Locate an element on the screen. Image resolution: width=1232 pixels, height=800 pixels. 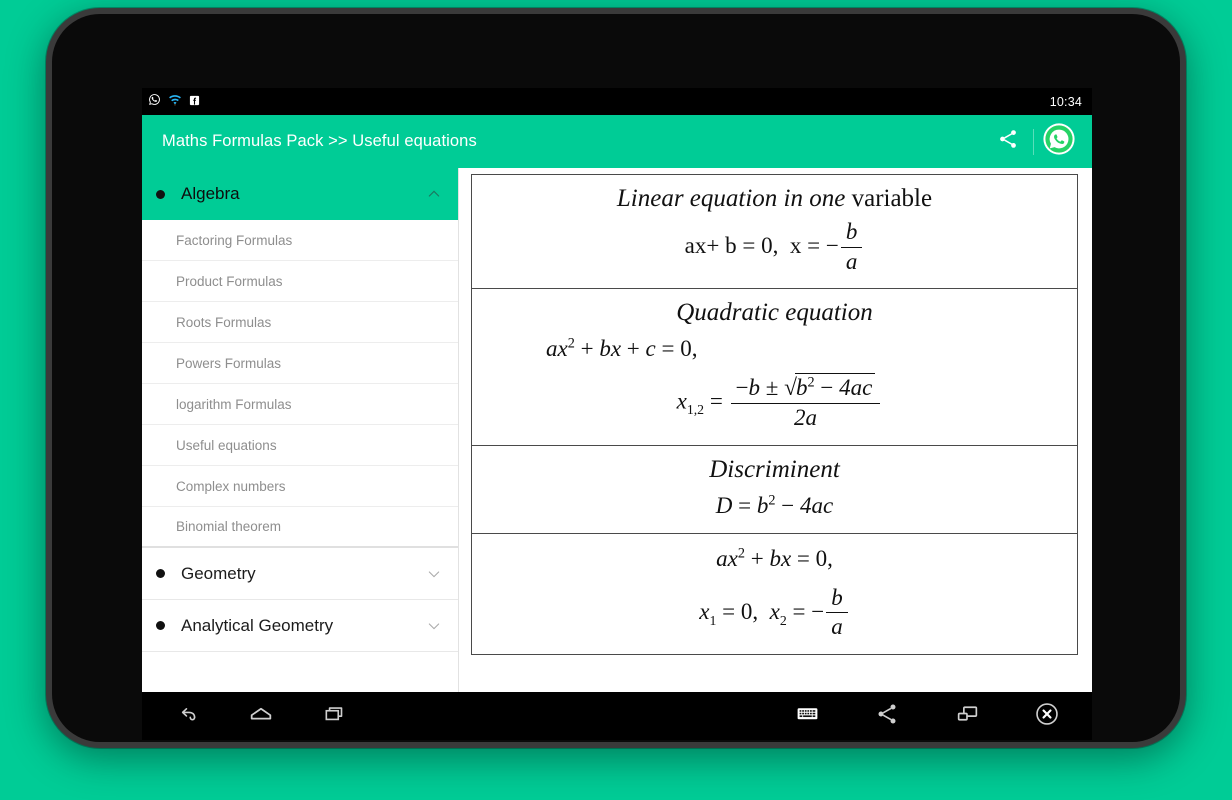
nav-bar-left-group is located at coordinates (247, 716).